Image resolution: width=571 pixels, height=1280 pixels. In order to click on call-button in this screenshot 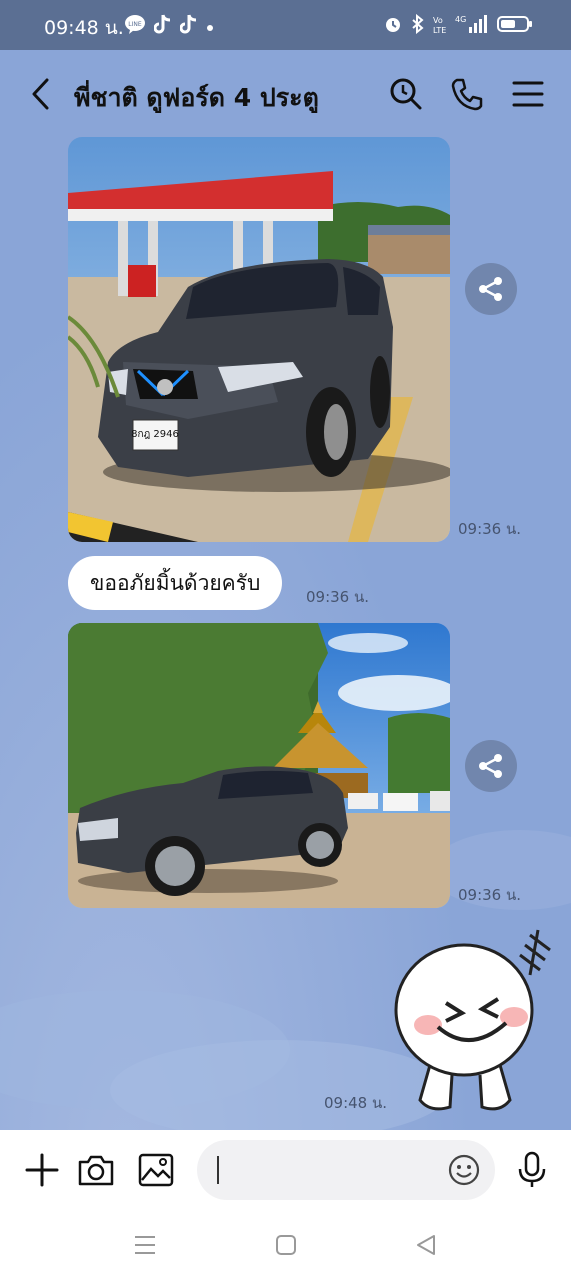, I will do `click(467, 94)`.